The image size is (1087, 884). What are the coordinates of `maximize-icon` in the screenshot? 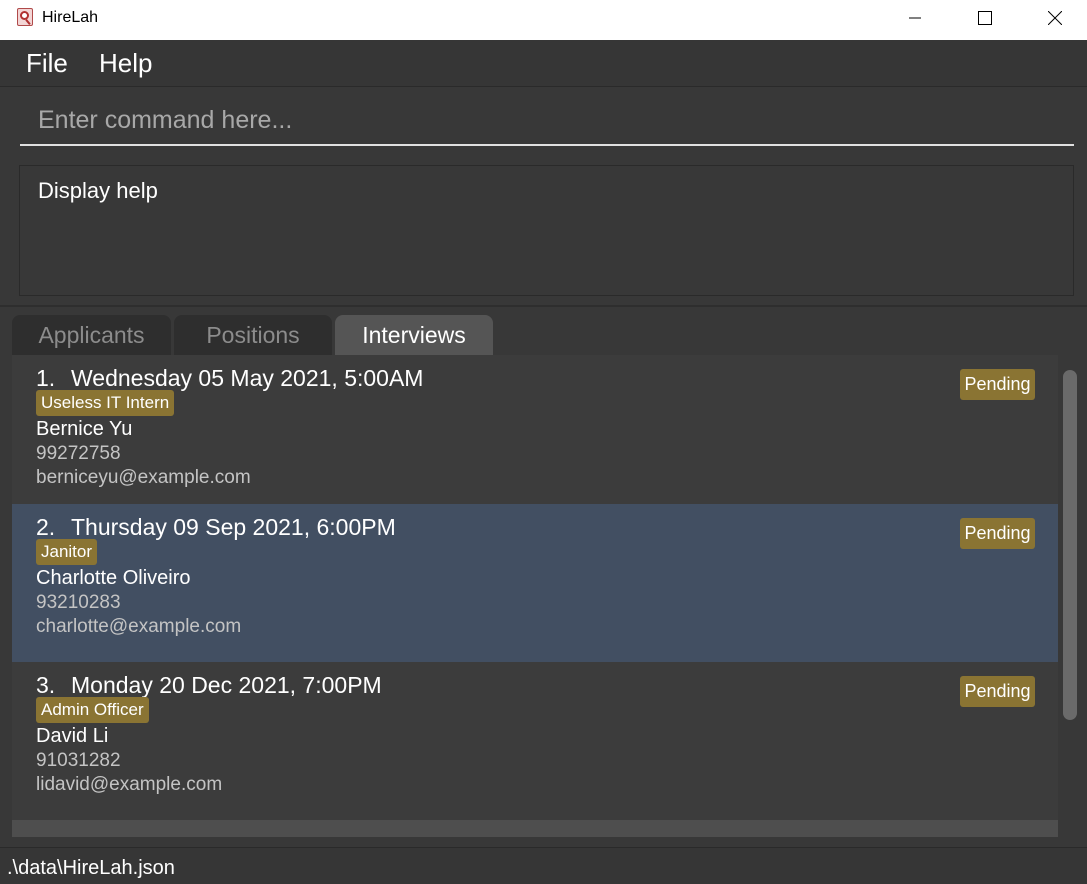 It's located at (985, 18).